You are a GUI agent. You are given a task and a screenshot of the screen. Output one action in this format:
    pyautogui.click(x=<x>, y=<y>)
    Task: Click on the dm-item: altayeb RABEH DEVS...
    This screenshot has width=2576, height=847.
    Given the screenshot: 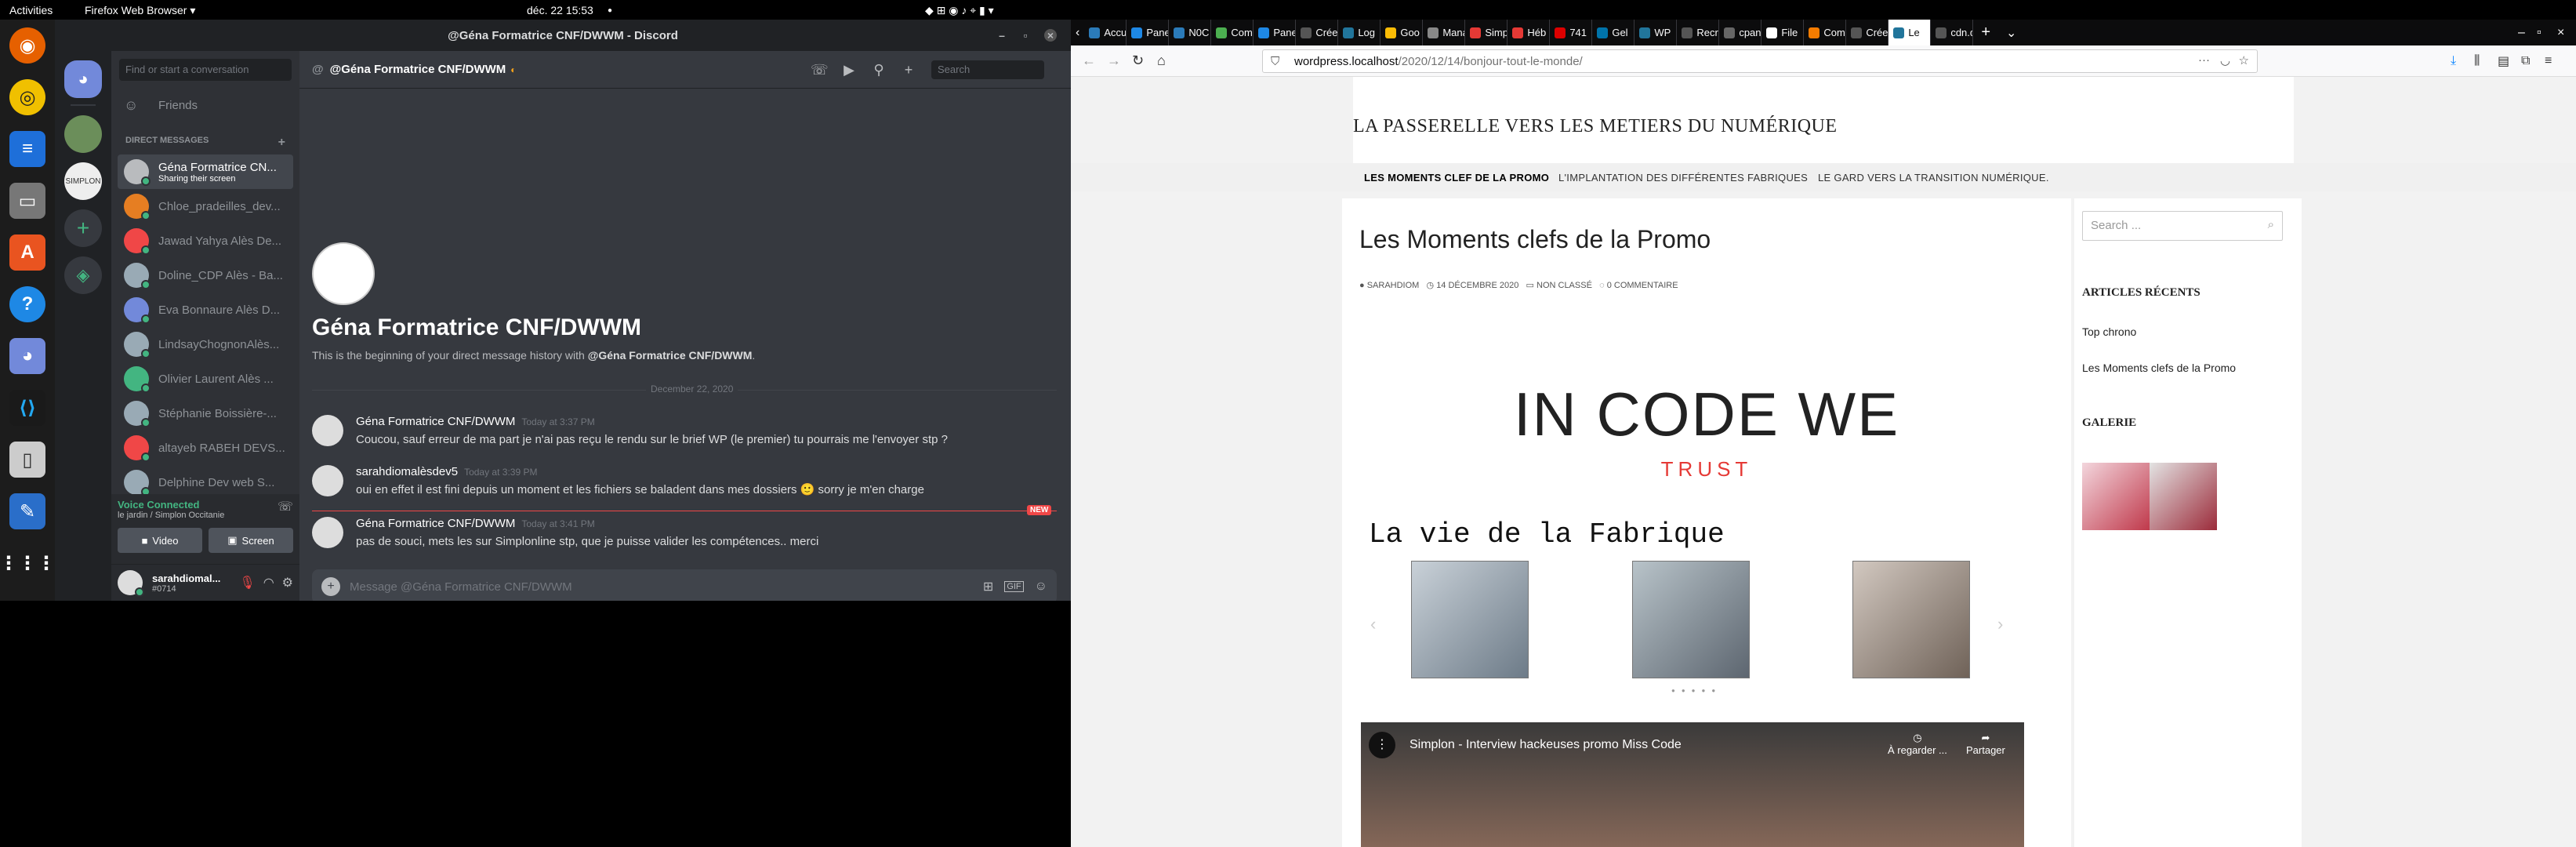 What is the action you would take?
    pyautogui.click(x=205, y=448)
    